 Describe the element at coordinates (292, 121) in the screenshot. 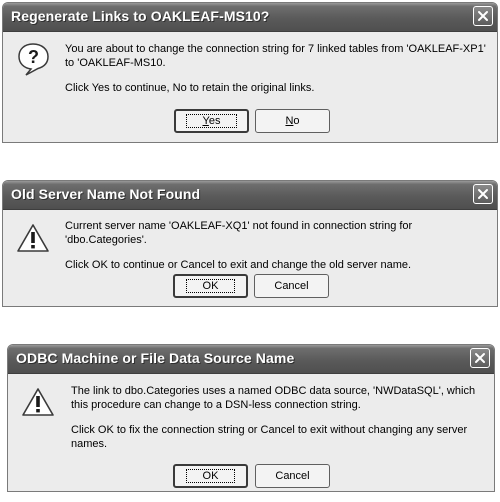

I see `no-button: No` at that location.